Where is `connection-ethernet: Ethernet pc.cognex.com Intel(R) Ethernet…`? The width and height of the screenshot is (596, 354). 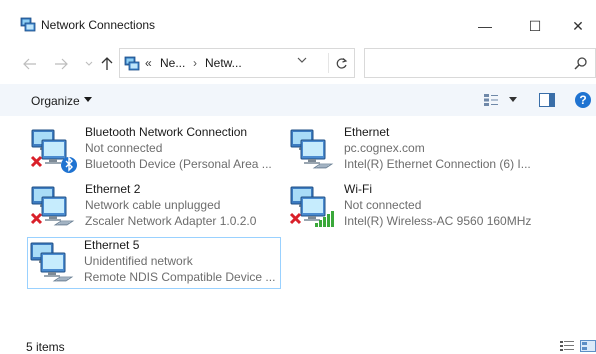 connection-ethernet: Ethernet pc.cognex.com Intel(R) Ethernet… is located at coordinates (416, 150).